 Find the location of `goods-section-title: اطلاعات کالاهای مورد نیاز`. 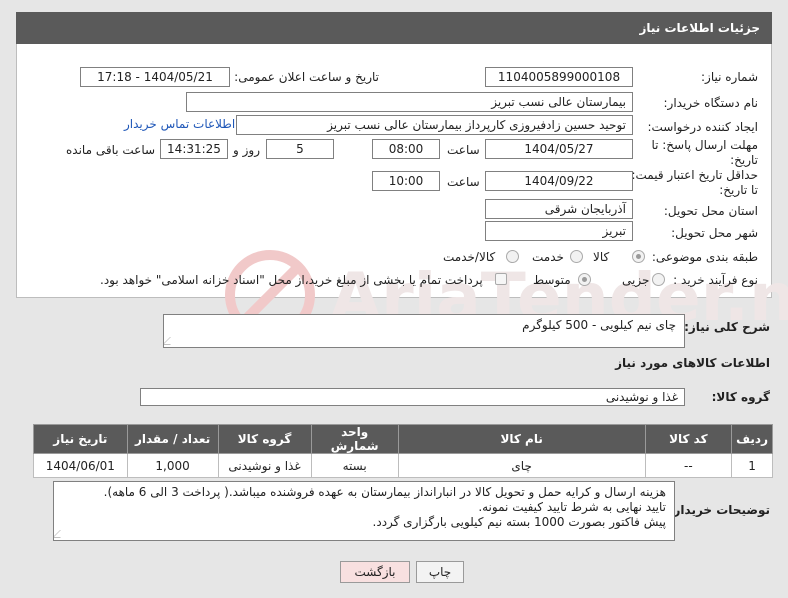

goods-section-title: اطلاعات کالاهای مورد نیاز is located at coordinates (692, 363).